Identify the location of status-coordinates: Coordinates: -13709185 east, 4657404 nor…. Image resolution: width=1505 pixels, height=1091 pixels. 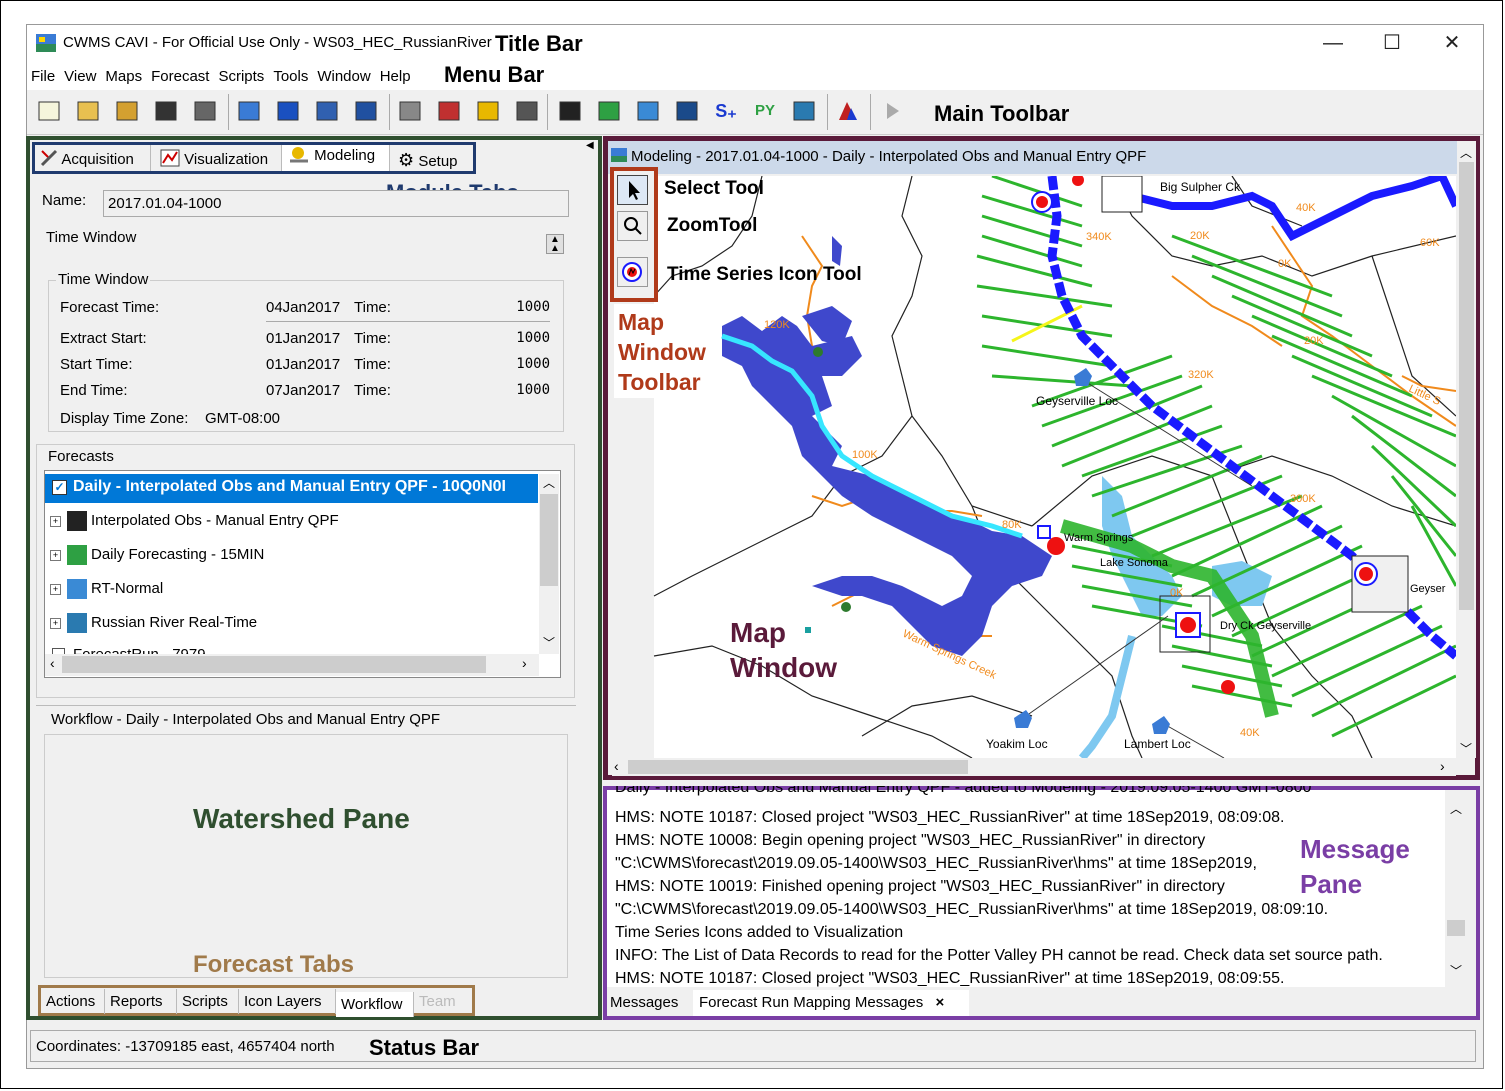
(185, 1046).